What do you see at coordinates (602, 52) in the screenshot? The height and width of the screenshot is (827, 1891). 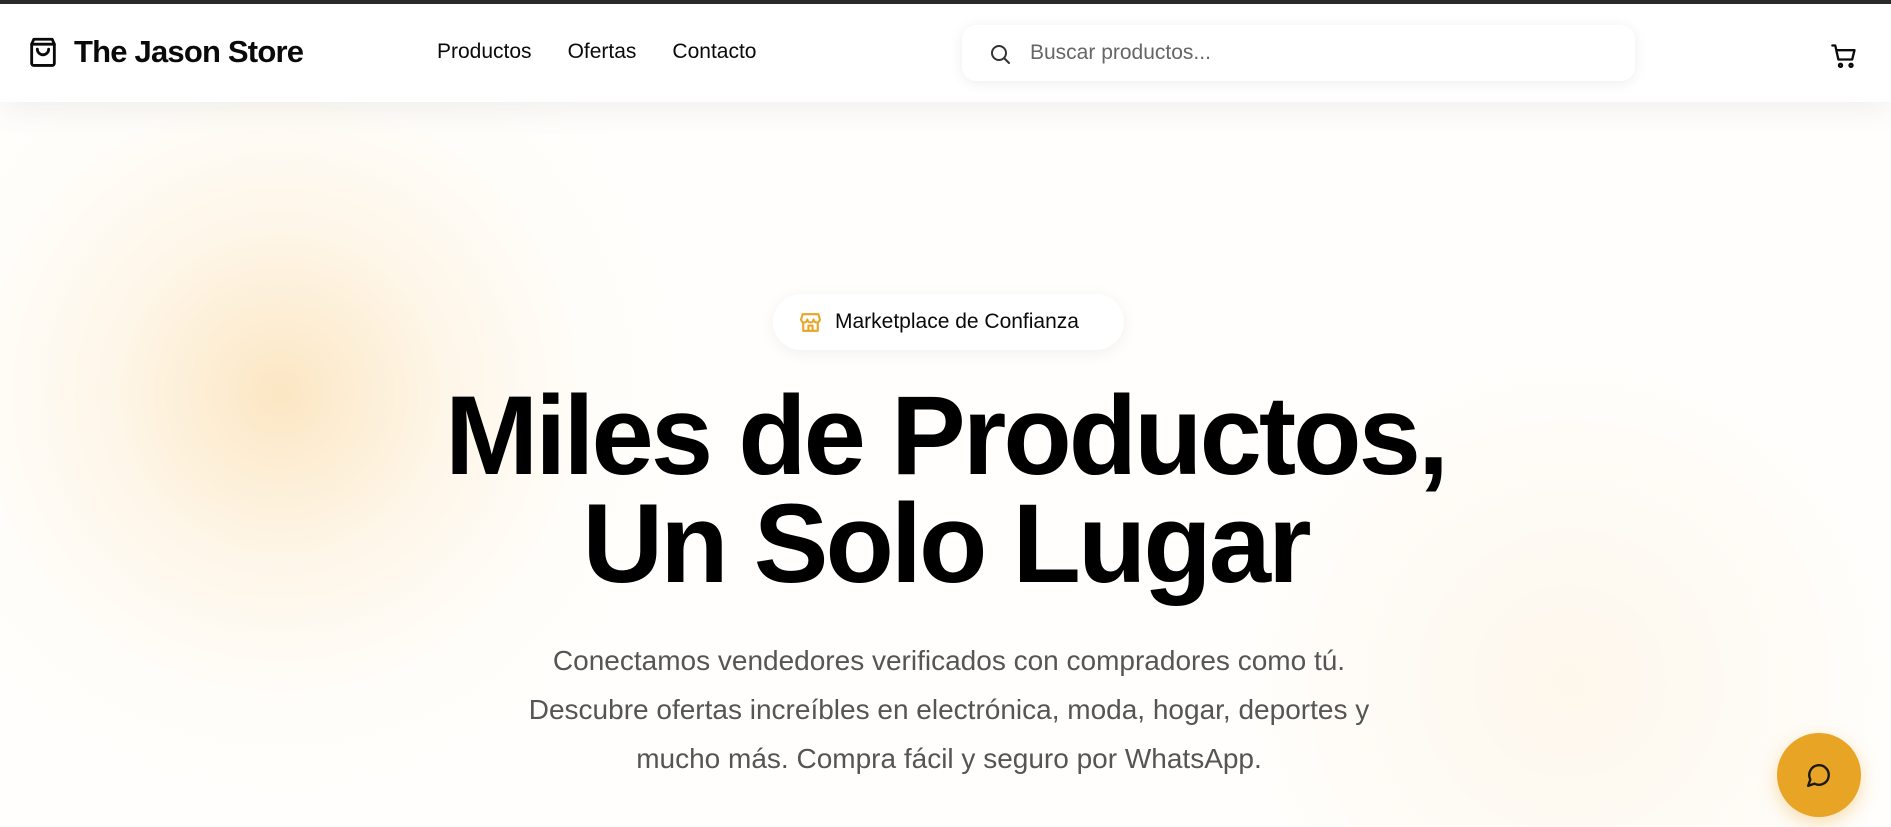 I see `nav-link-ofertas: Ofertas` at bounding box center [602, 52].